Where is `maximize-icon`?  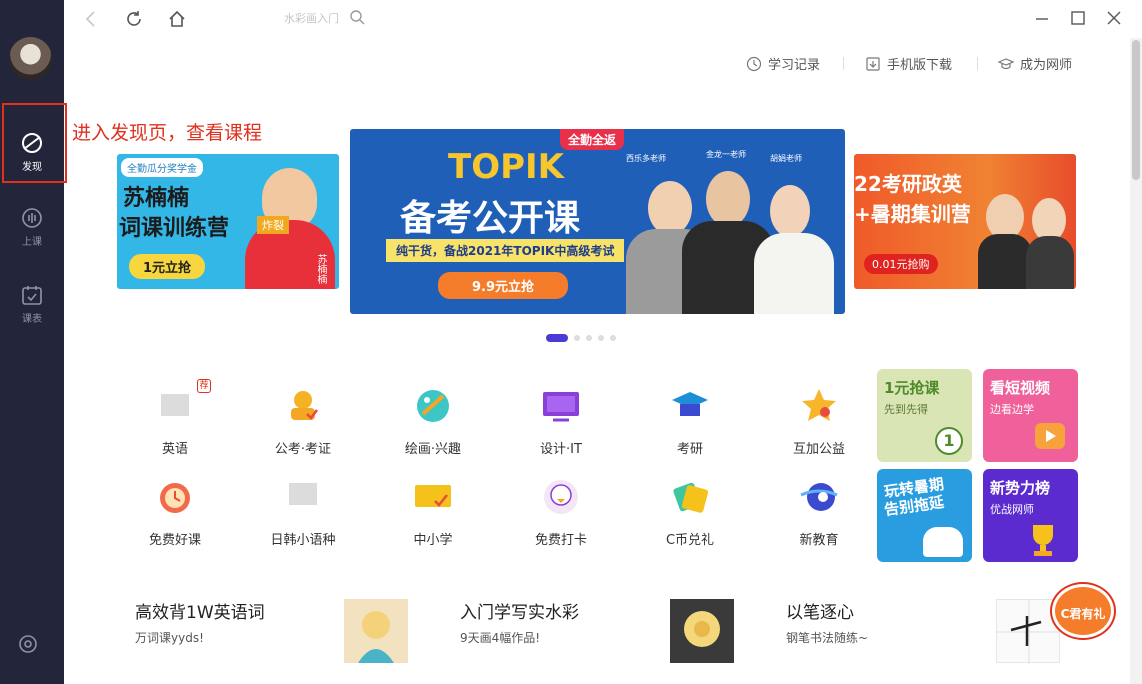 maximize-icon is located at coordinates (1078, 18).